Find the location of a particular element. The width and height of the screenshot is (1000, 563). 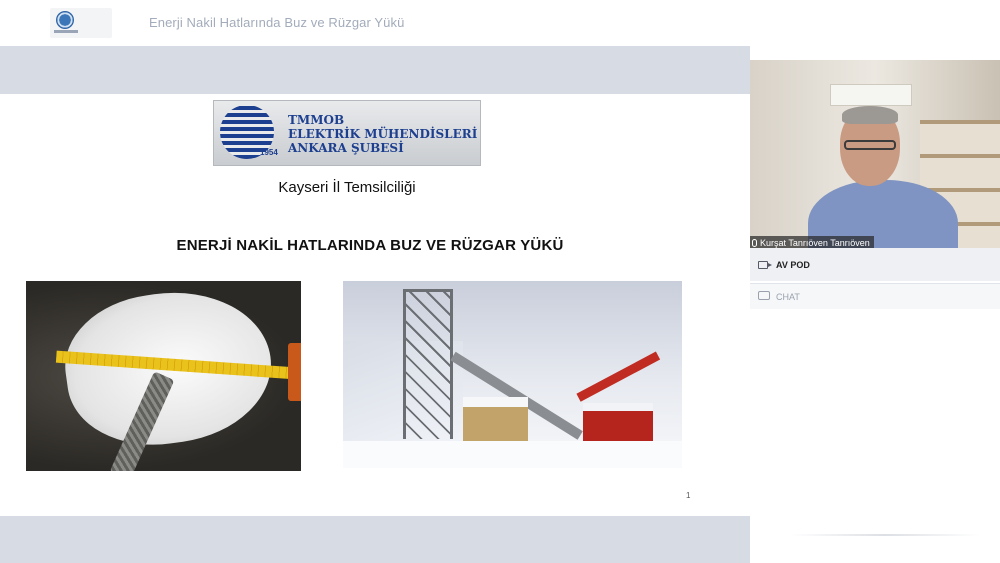

slide-page-number: 1 is located at coordinates (688, 495).